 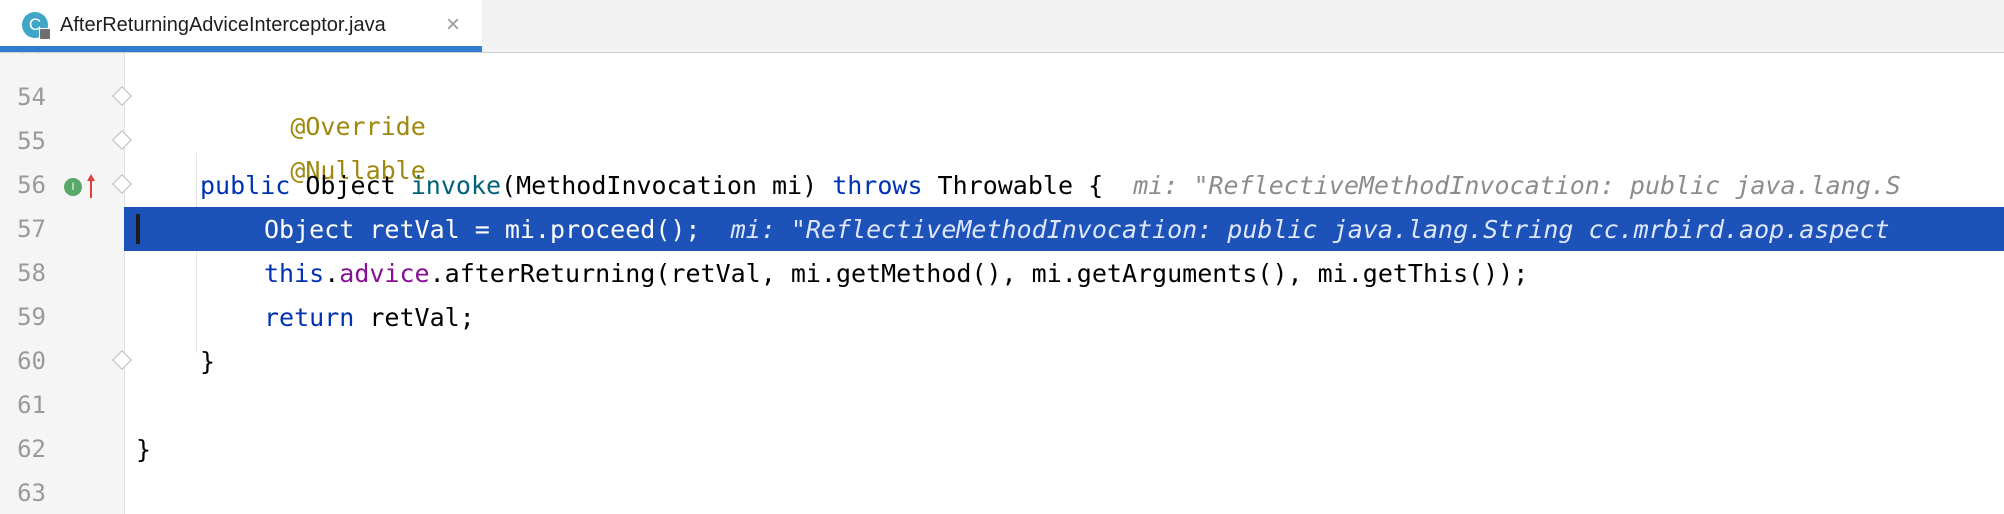 What do you see at coordinates (31, 449) in the screenshot?
I see `line-number: 62` at bounding box center [31, 449].